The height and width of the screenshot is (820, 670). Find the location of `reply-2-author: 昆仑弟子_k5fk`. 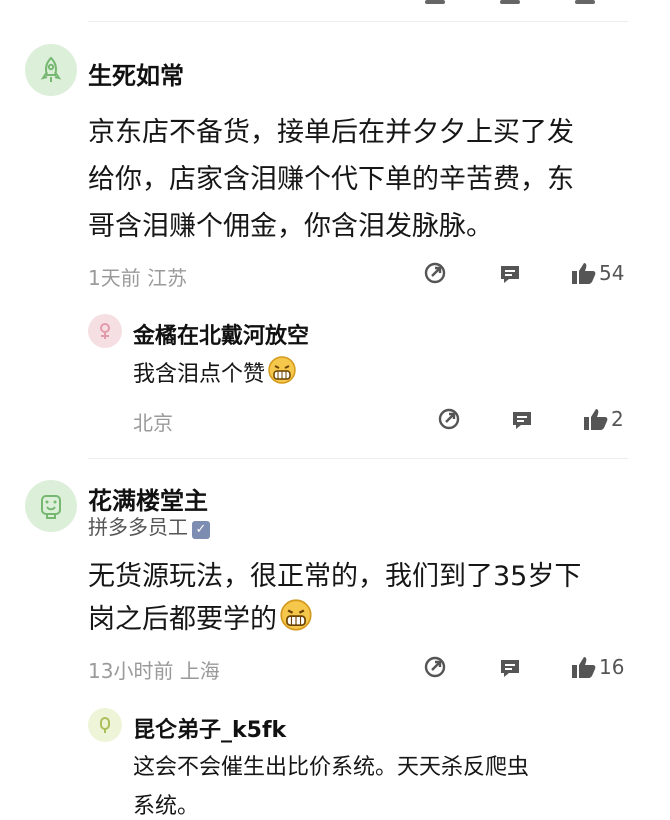

reply-2-author: 昆仑弟子_k5fk is located at coordinates (209, 728).